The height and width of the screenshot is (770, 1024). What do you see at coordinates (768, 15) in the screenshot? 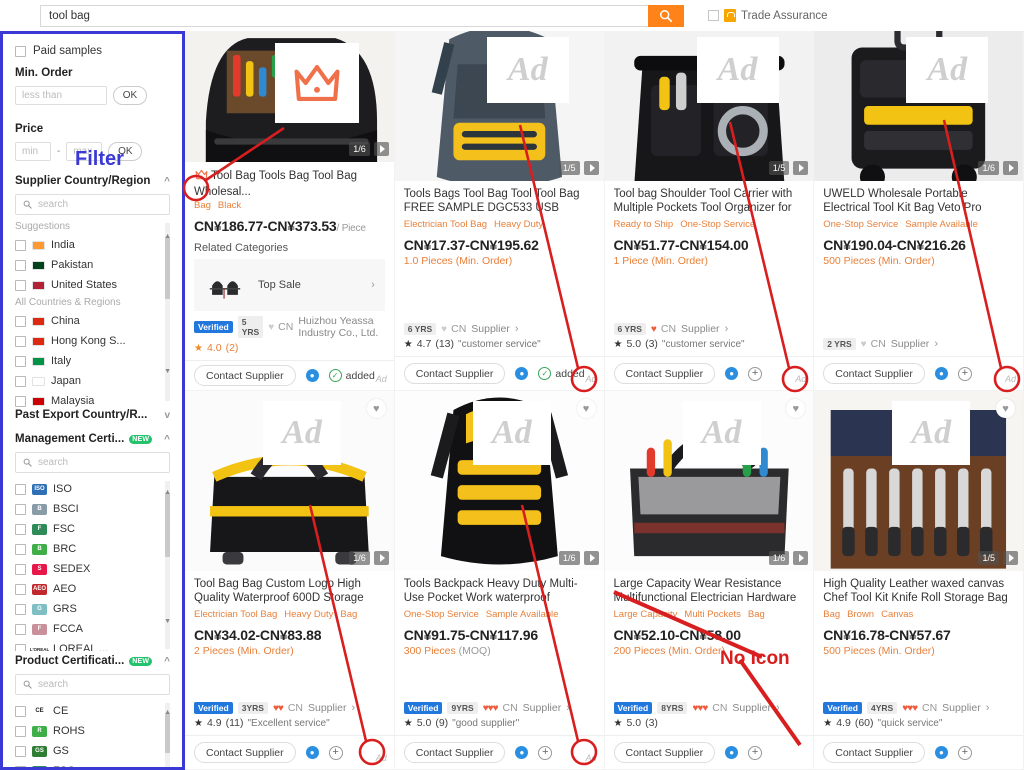
I see `trade-assurance-filter: Trade Assurance` at bounding box center [768, 15].